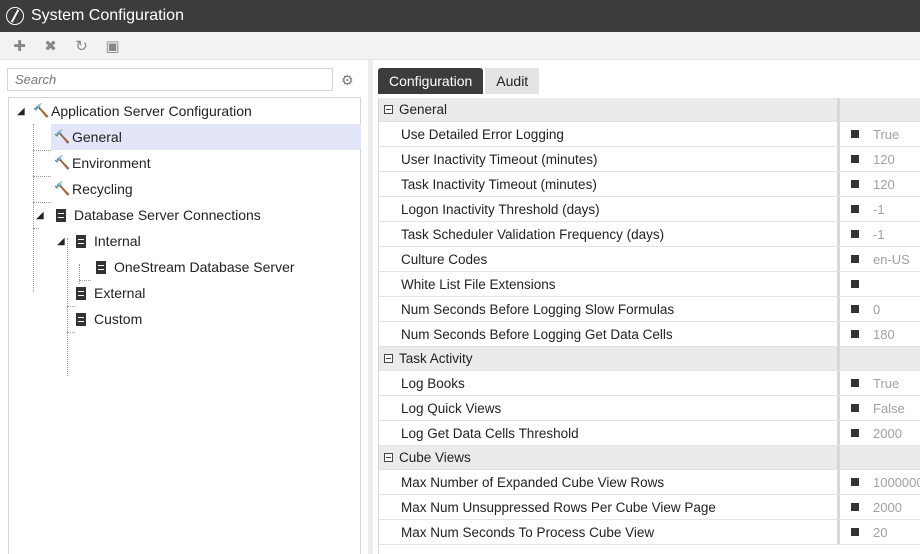 Image resolution: width=920 pixels, height=554 pixels. I want to click on tree-node-label: Recycling, so click(102, 189).